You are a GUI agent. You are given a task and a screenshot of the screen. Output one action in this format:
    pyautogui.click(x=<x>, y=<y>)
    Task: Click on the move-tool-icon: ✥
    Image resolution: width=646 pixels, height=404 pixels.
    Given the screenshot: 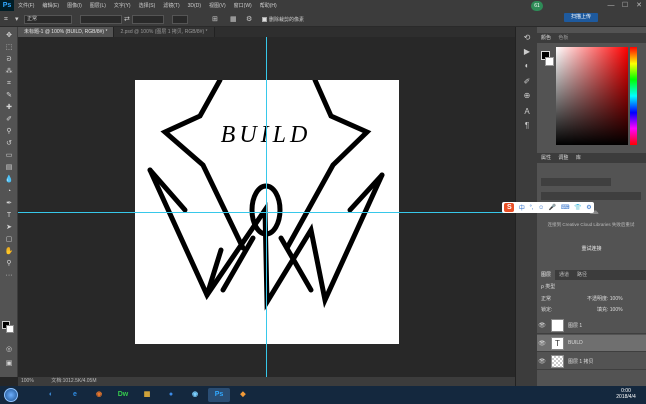 What is the action you would take?
    pyautogui.click(x=9, y=35)
    